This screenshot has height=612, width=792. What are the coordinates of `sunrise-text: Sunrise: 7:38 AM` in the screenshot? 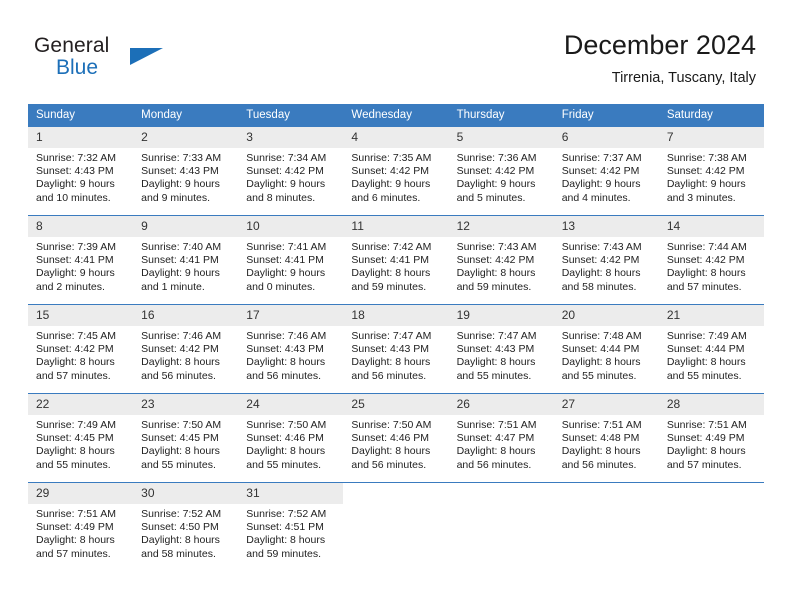 It's located at (706, 158).